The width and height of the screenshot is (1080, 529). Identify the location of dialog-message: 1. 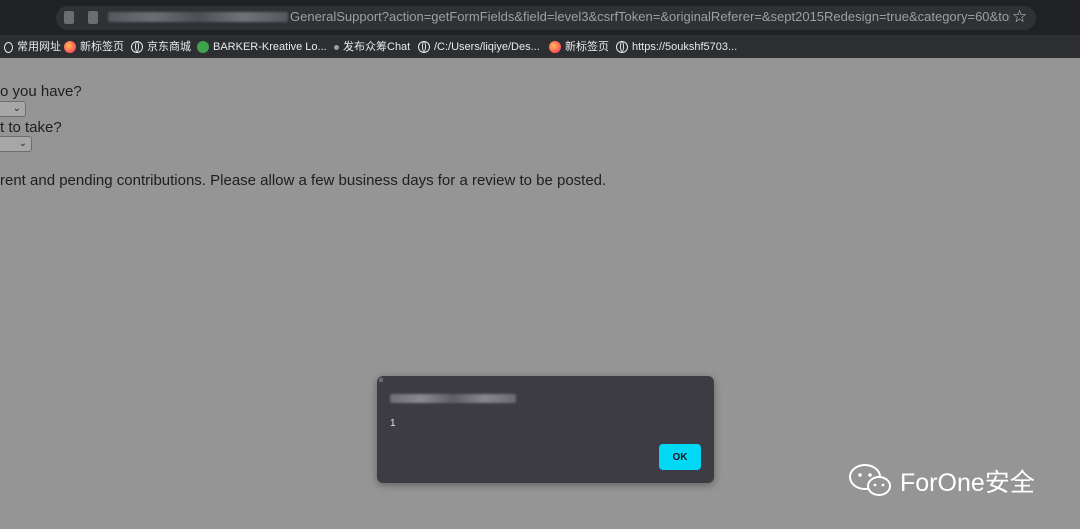
(393, 423).